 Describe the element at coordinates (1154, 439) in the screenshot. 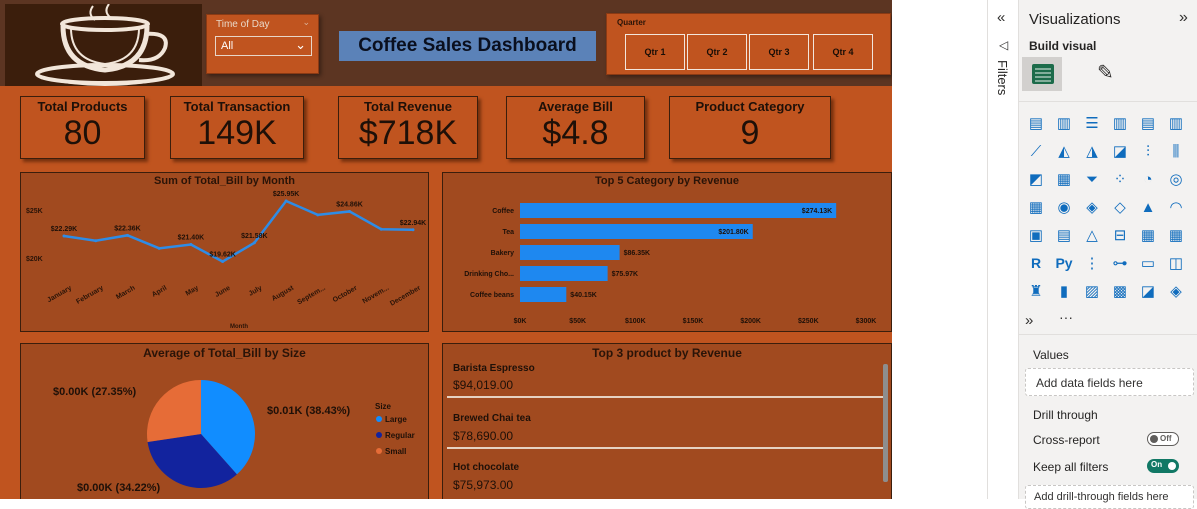

I see `toggle-knob` at that location.